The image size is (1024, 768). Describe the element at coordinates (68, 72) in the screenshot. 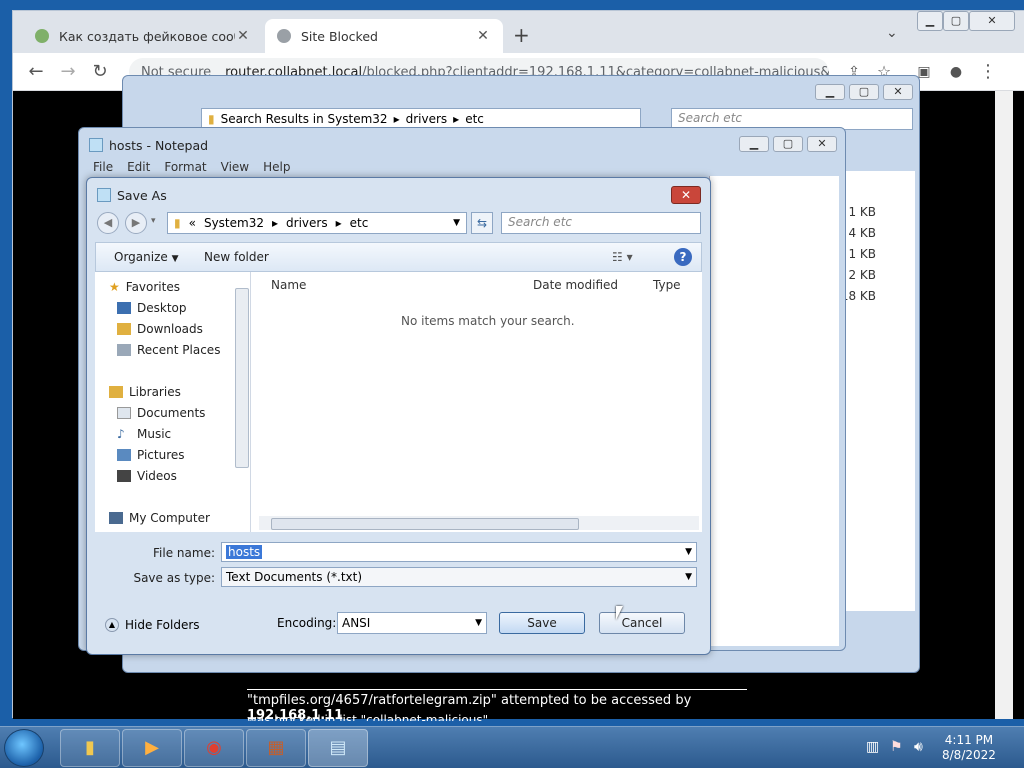

I see `forward-arrow-icon: →` at that location.